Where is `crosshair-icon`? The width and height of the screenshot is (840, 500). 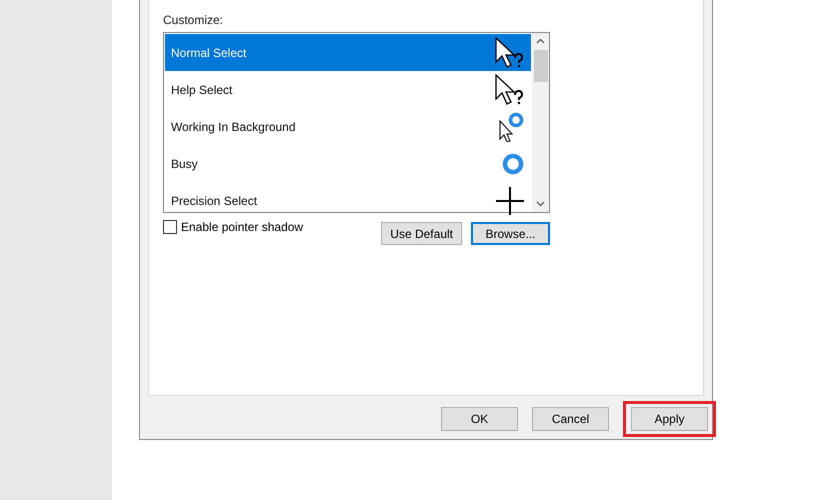 crosshair-icon is located at coordinates (510, 201).